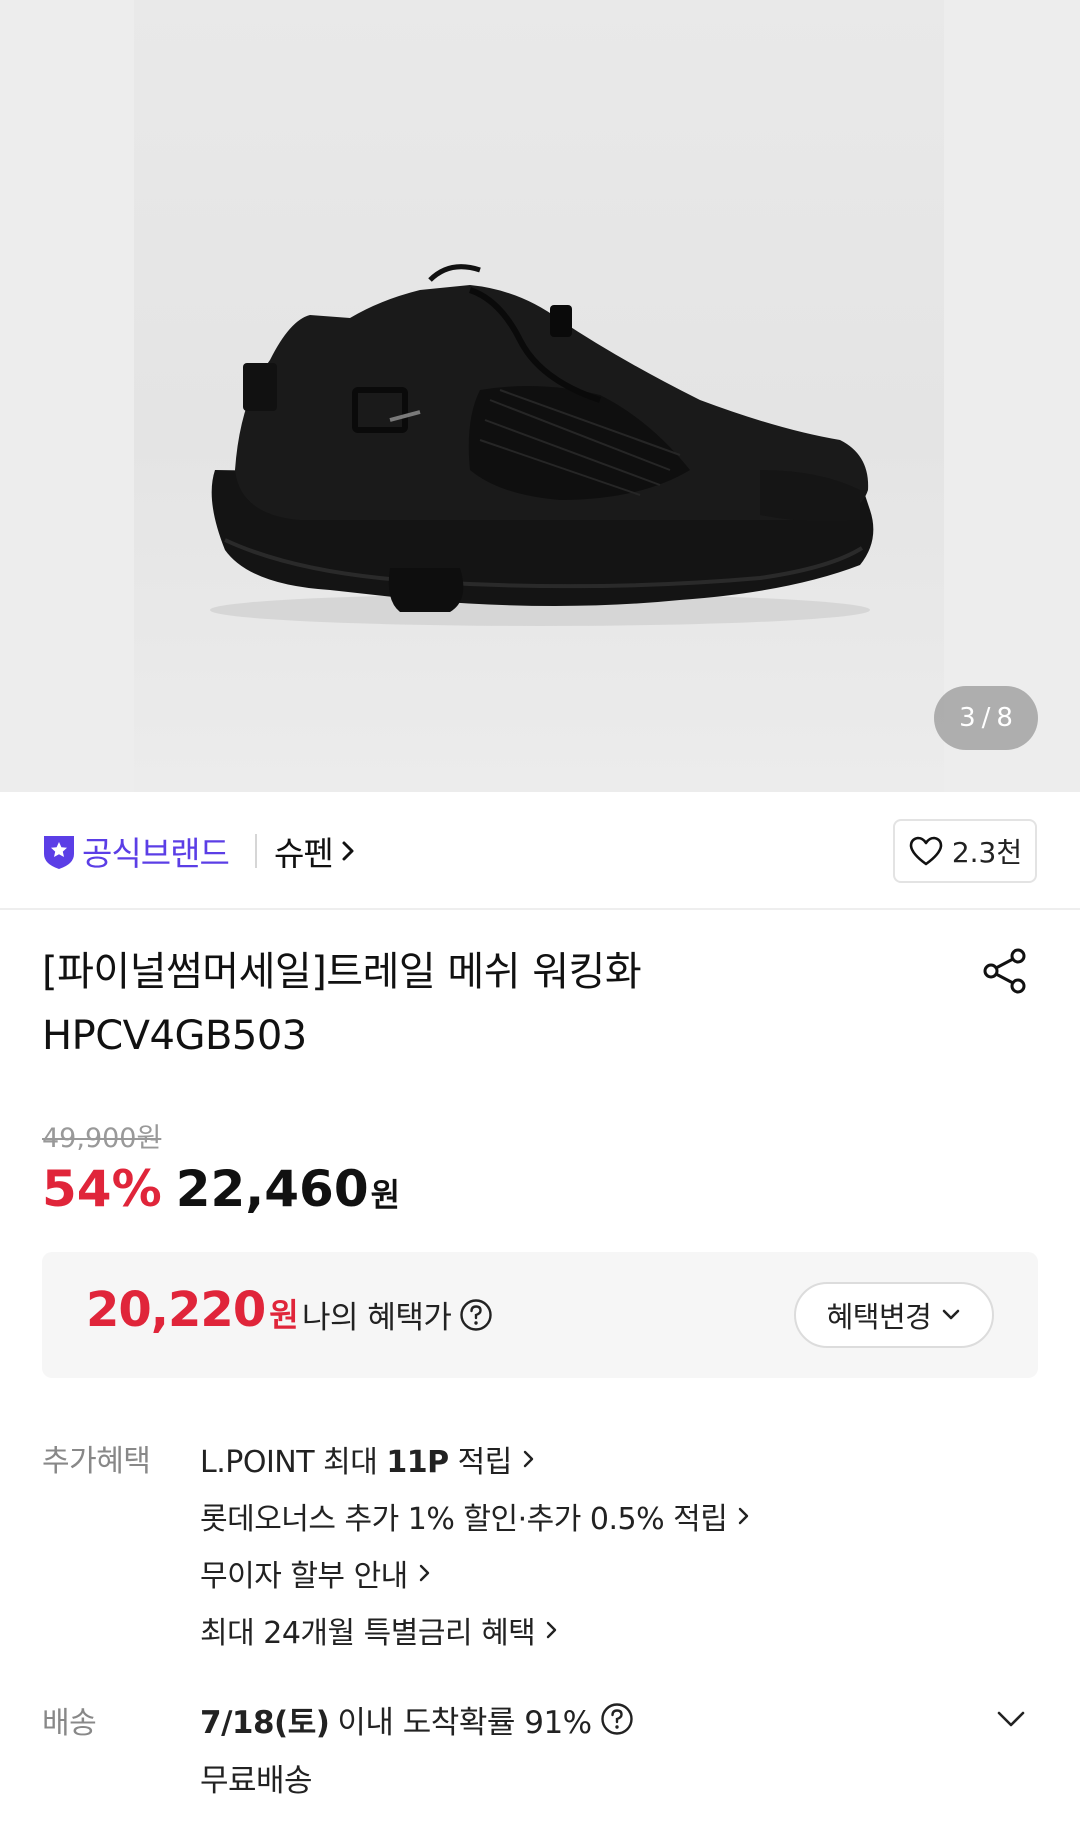 The image size is (1080, 1837). What do you see at coordinates (342, 972) in the screenshot?
I see `product-title-line: [파이널썸머세일]트레일 메쉬 워킹화` at bounding box center [342, 972].